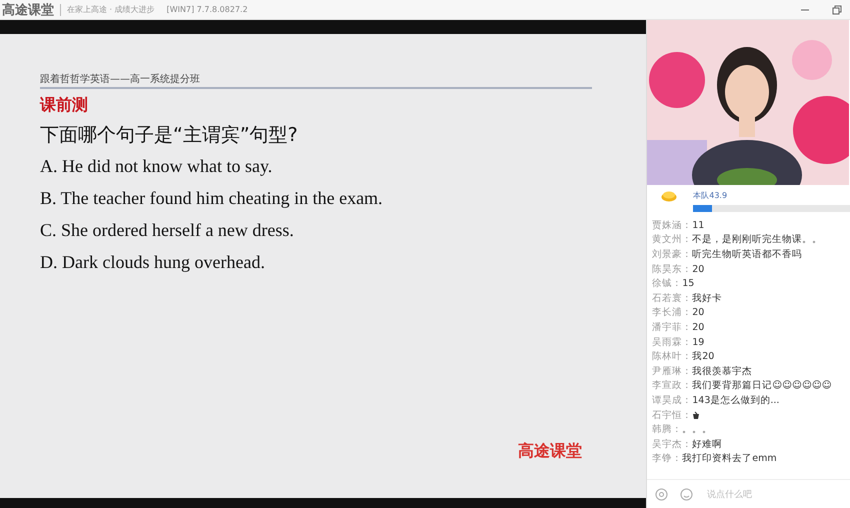  Describe the element at coordinates (698, 225) in the screenshot. I see `chat-message: 11` at that location.